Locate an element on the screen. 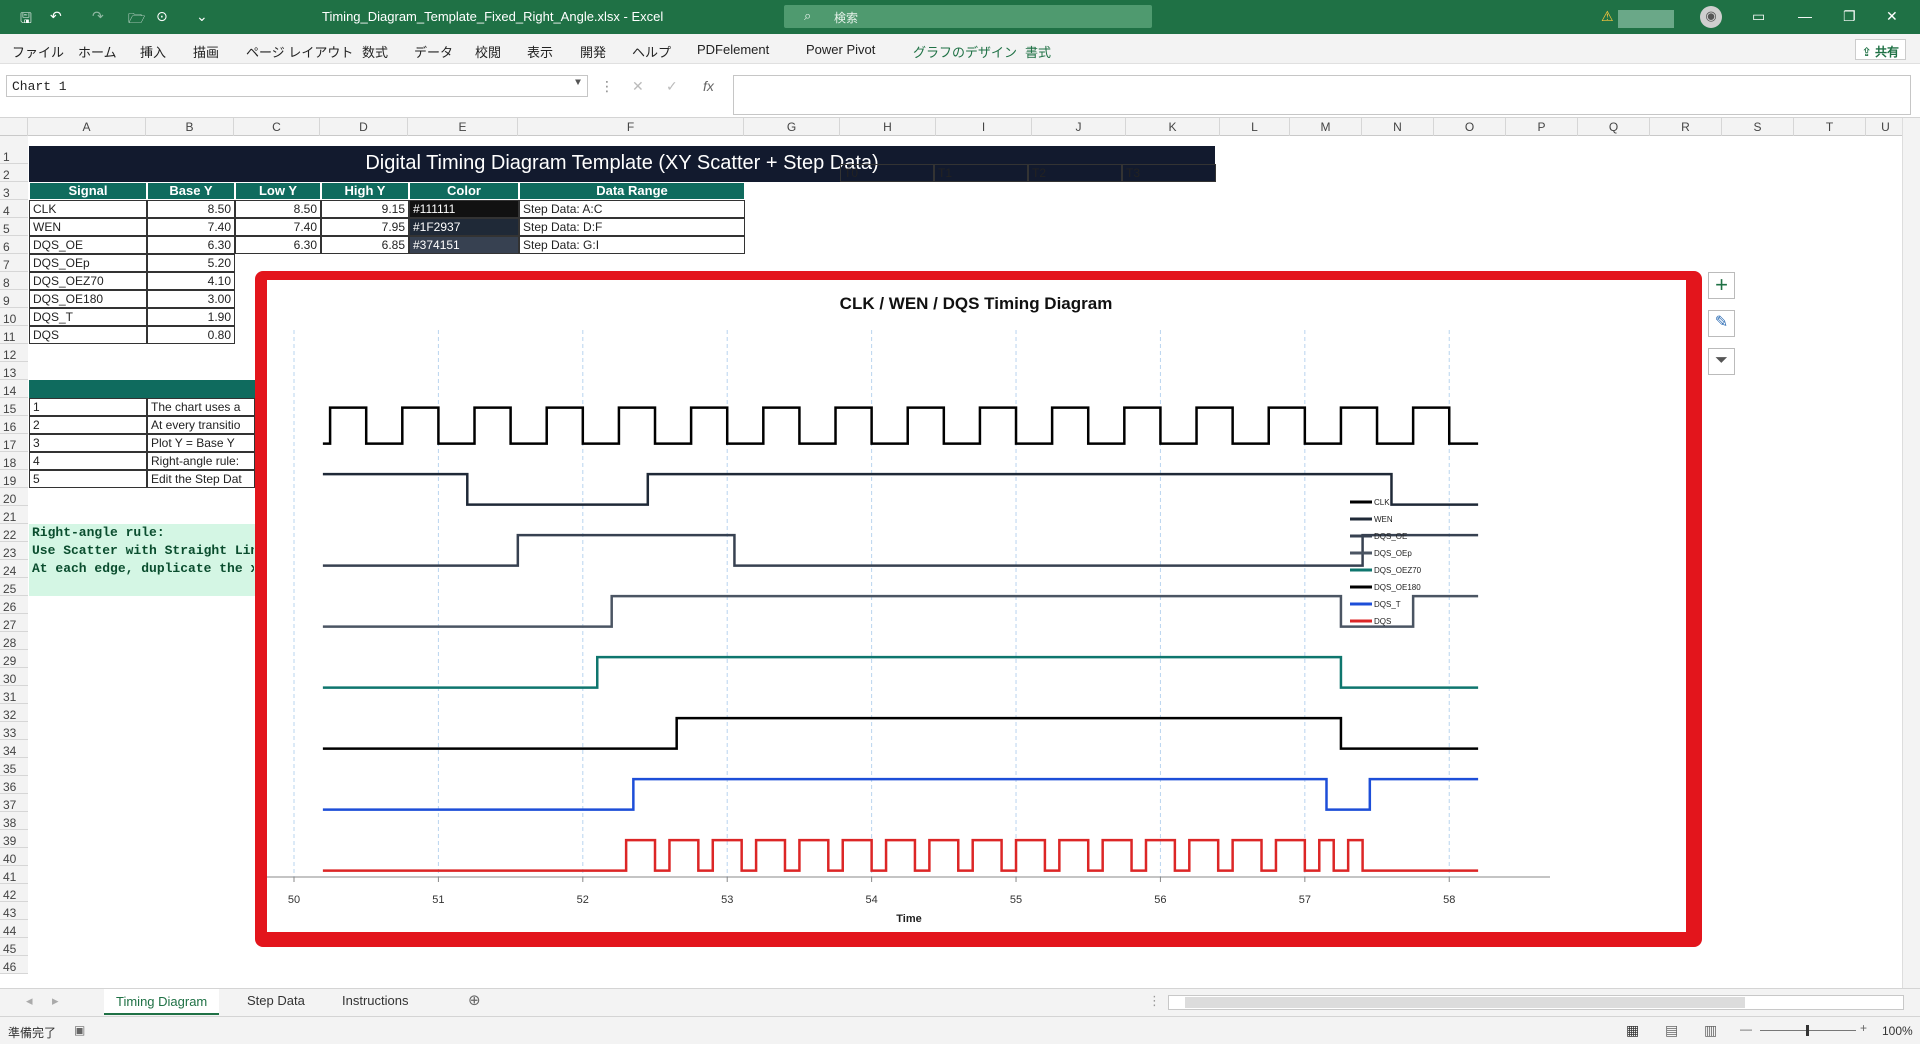 This screenshot has width=1920, height=1044. page-layout-icon: ▤ is located at coordinates (1671, 1030).